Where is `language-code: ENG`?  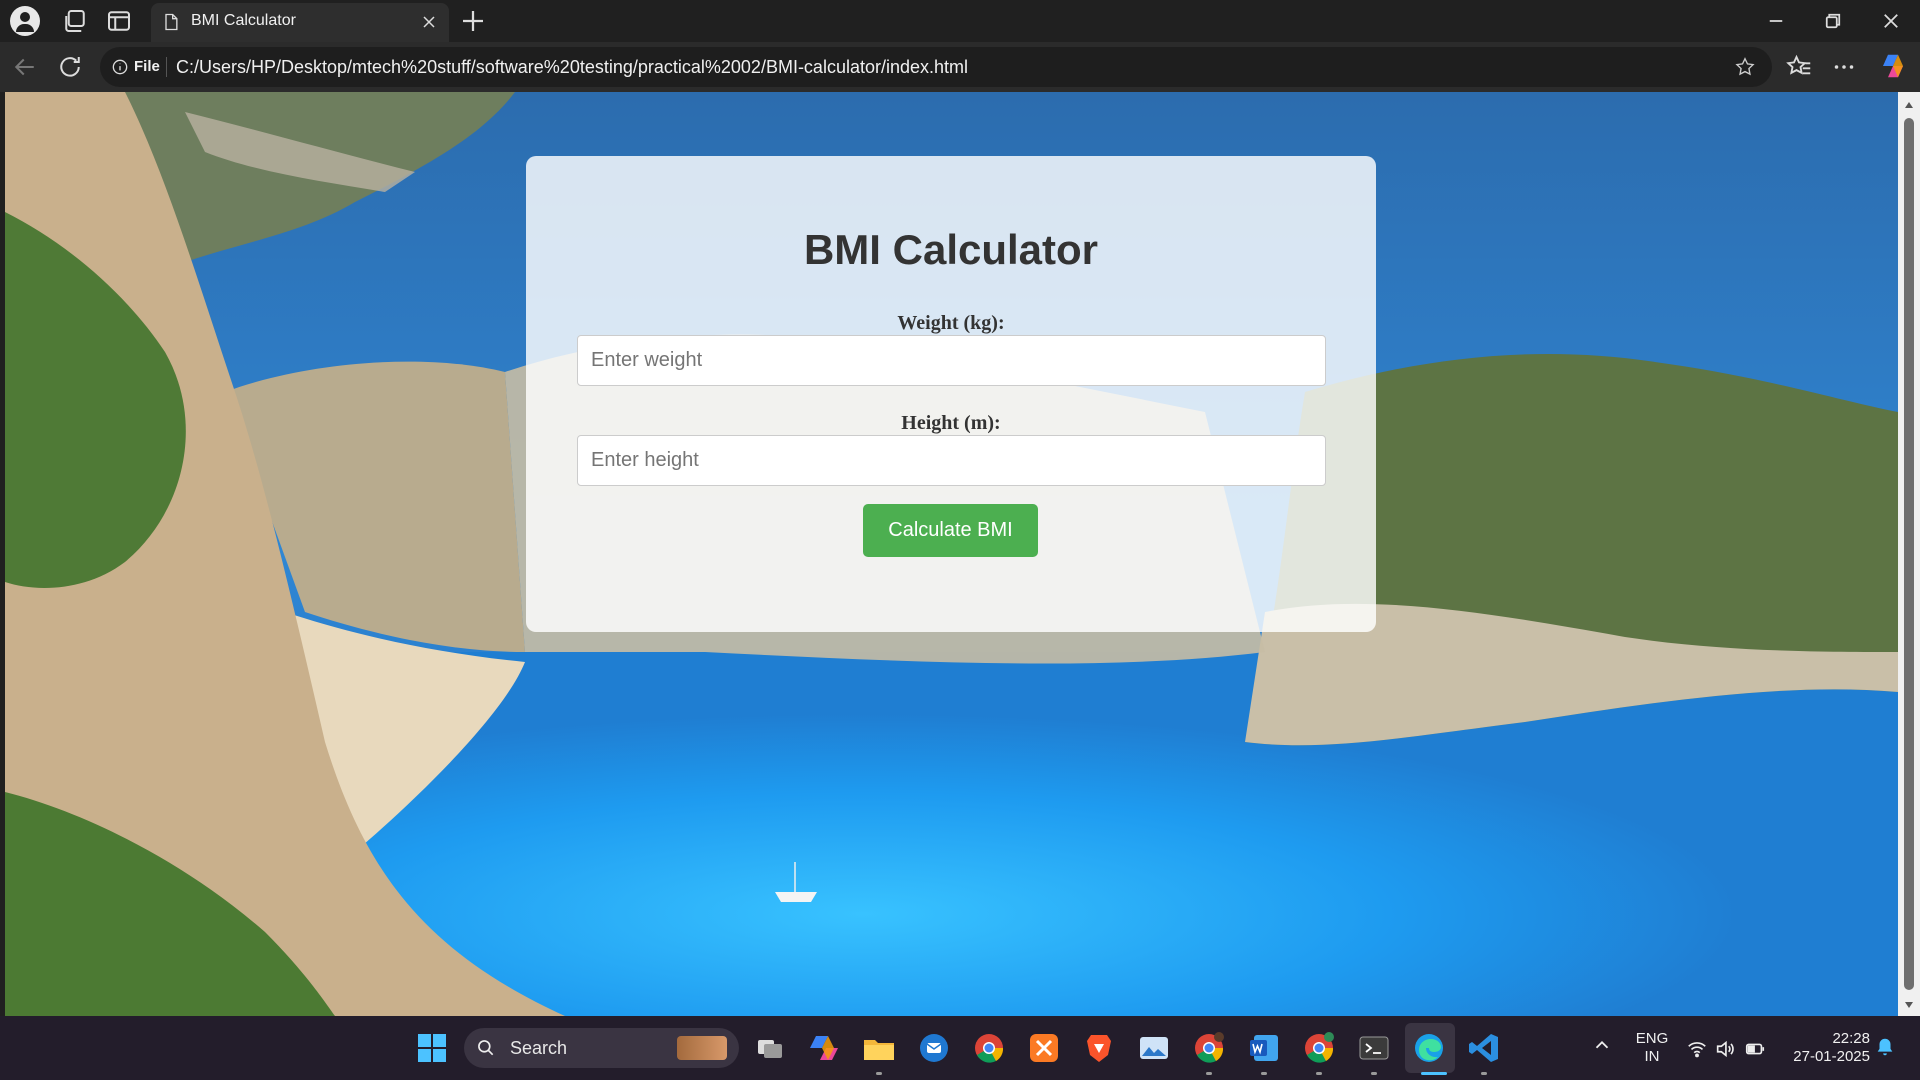
language-code: ENG is located at coordinates (1652, 1038).